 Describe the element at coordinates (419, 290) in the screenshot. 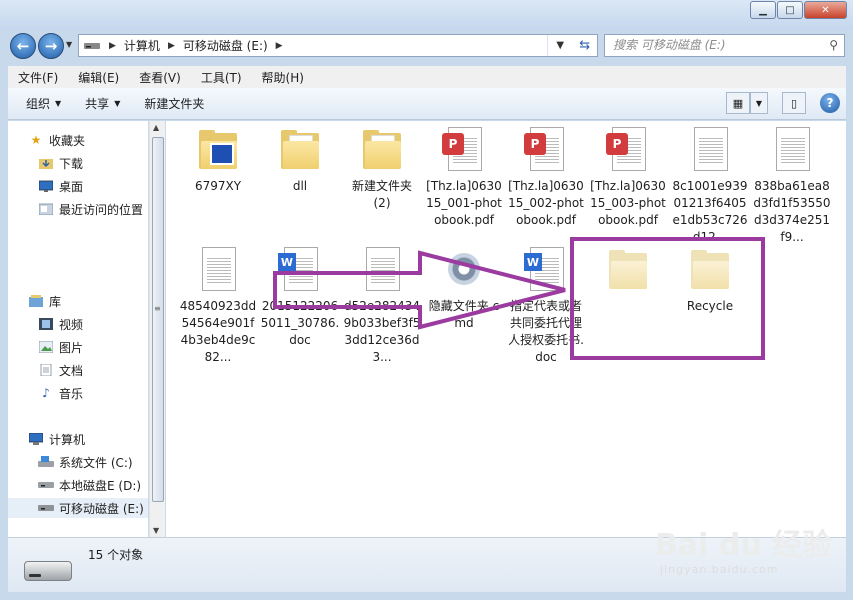

I see `annotation-arrow` at that location.